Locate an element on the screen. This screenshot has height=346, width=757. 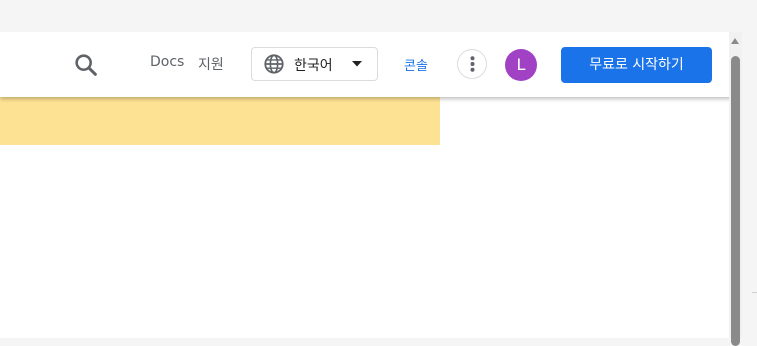
search-icon is located at coordinates (86, 65).